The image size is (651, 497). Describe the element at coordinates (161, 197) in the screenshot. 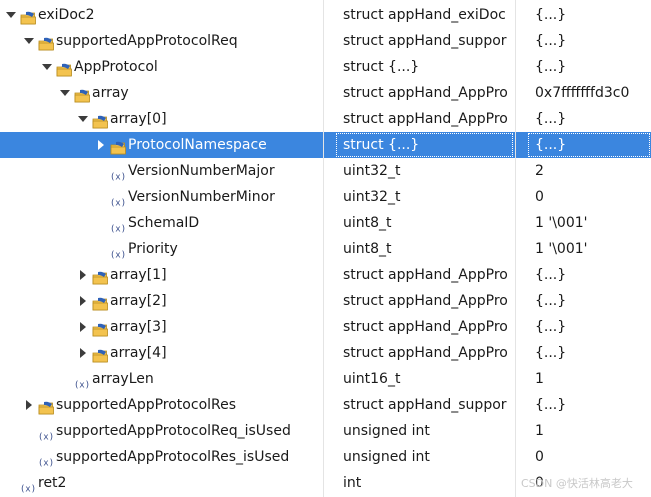

I see `name-cell: (x) VersionNumberMinor` at that location.